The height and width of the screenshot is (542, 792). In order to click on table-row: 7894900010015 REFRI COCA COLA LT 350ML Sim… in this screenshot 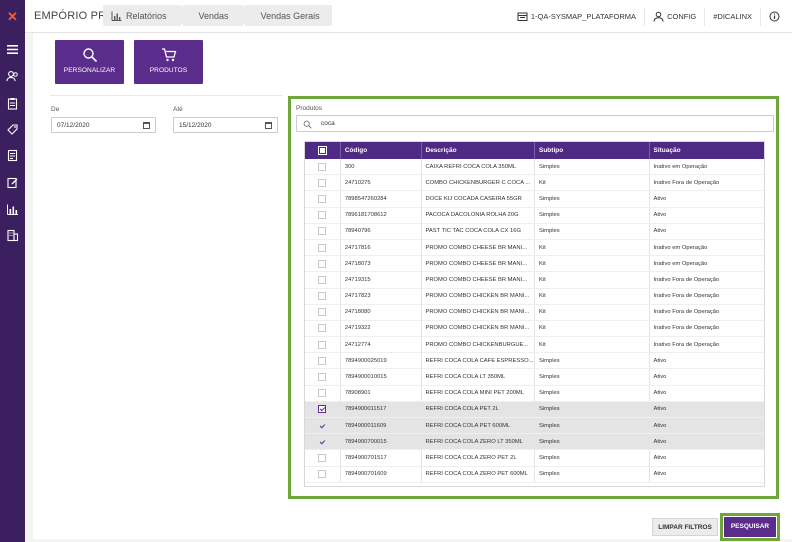, I will do `click(534, 377)`.